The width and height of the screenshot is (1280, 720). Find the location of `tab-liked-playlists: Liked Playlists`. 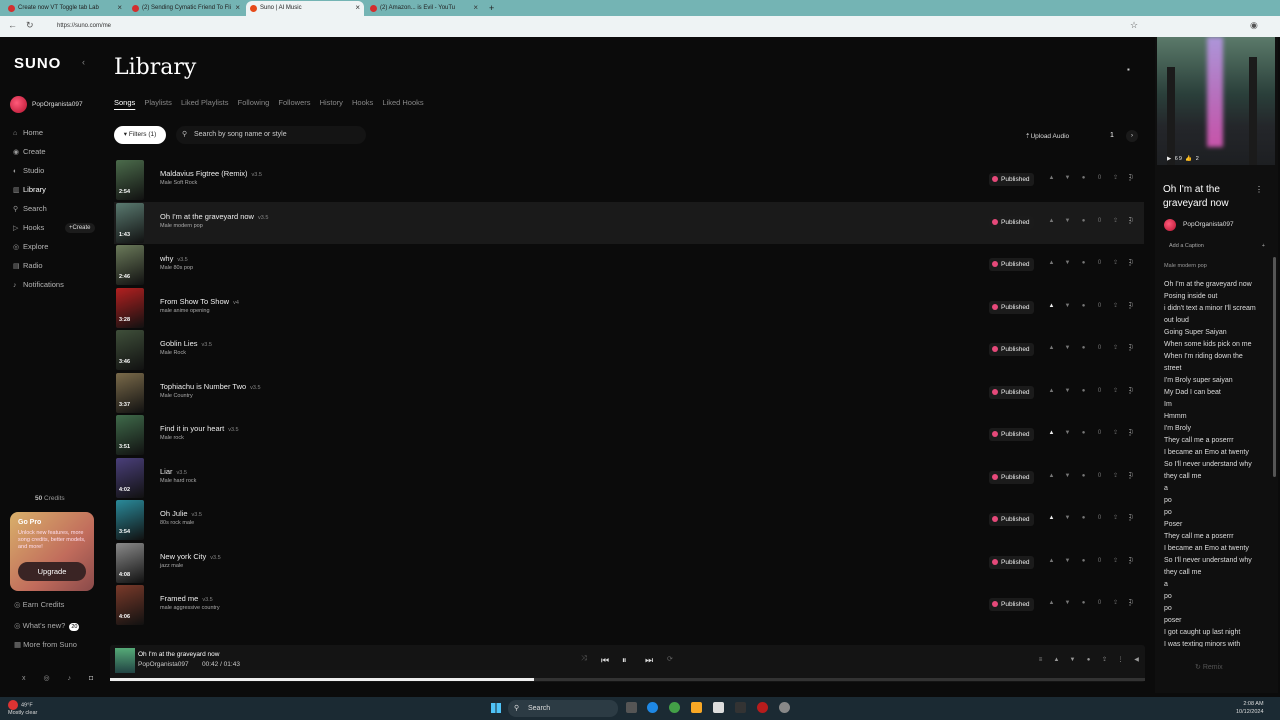

tab-liked-playlists: Liked Playlists is located at coordinates (205, 102).